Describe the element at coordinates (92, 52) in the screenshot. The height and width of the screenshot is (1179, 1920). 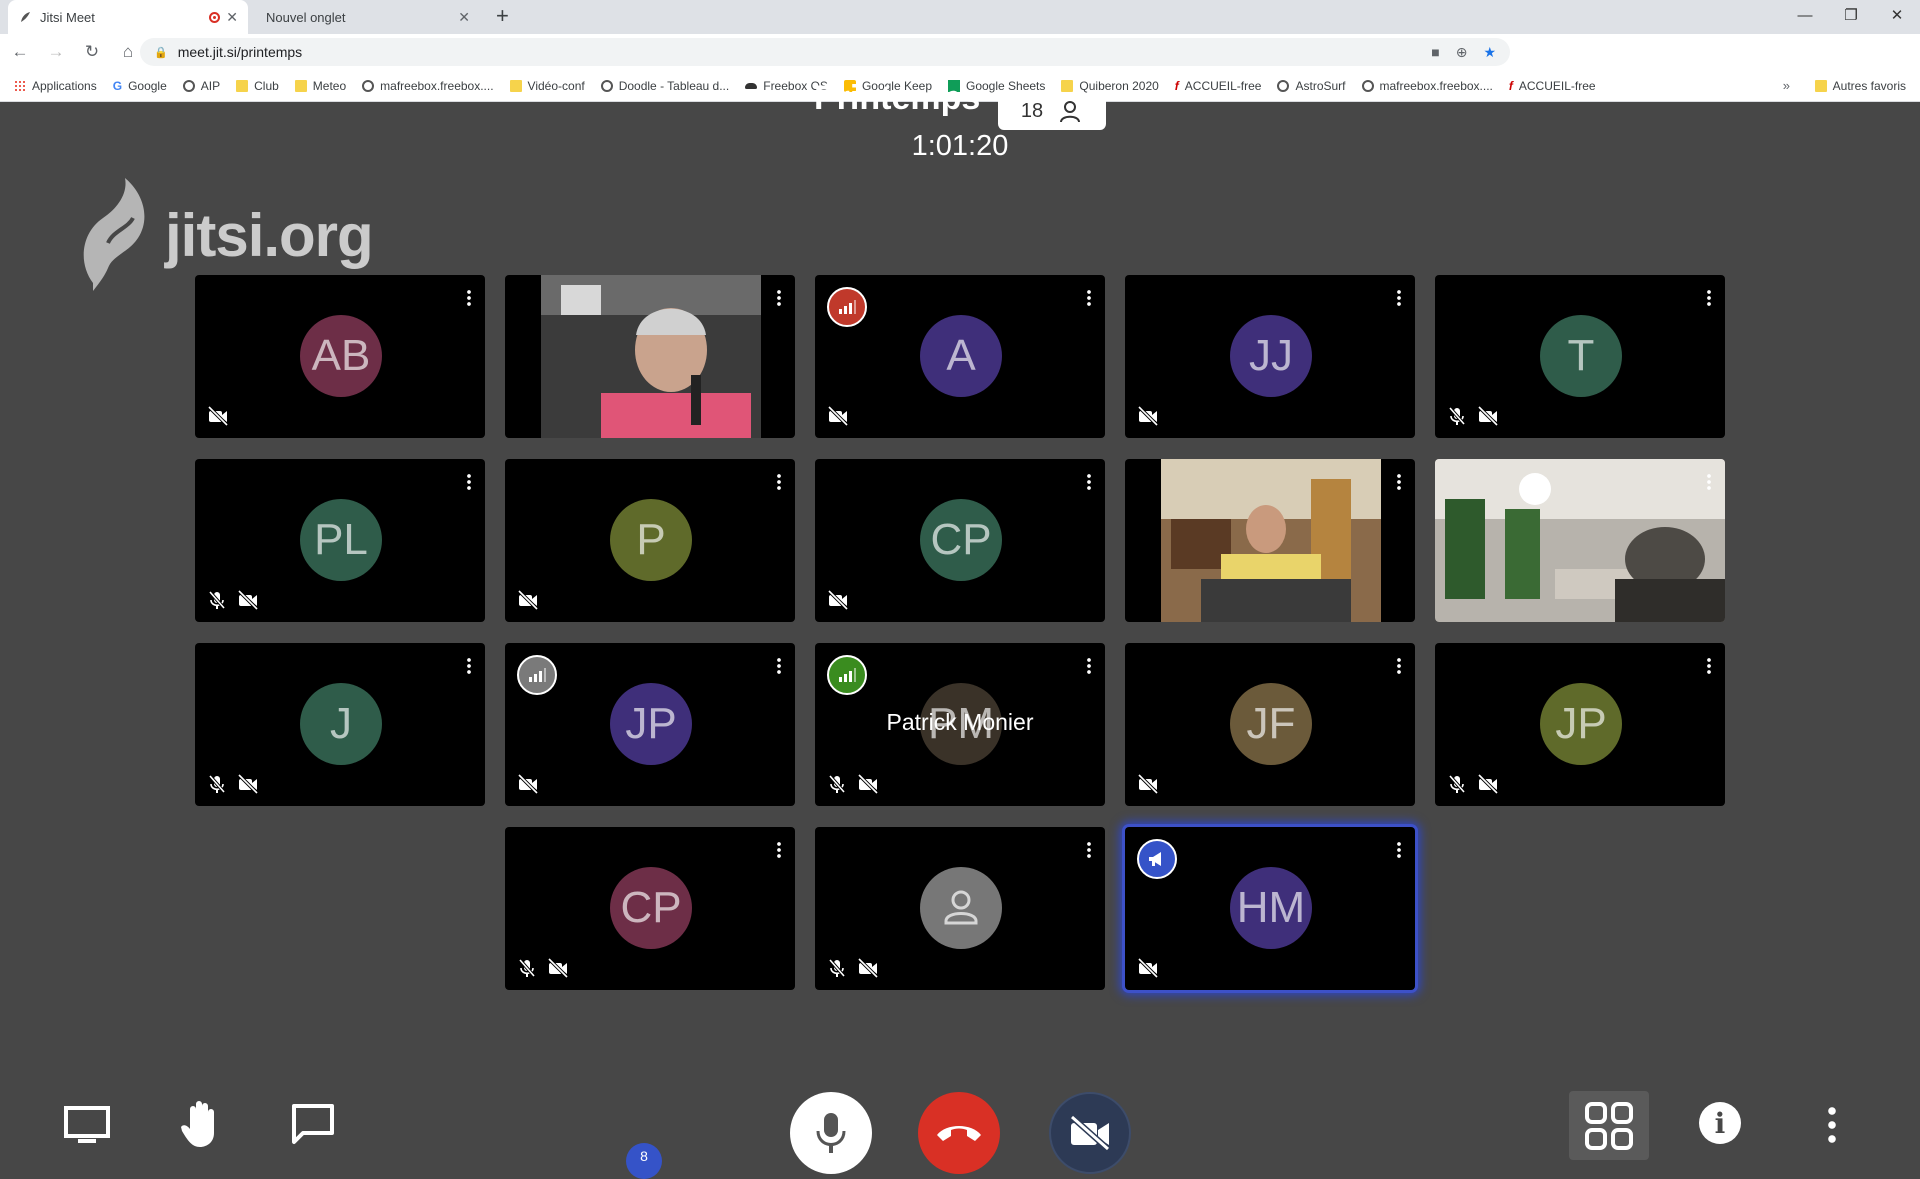
I see `reload-button: ↻` at that location.